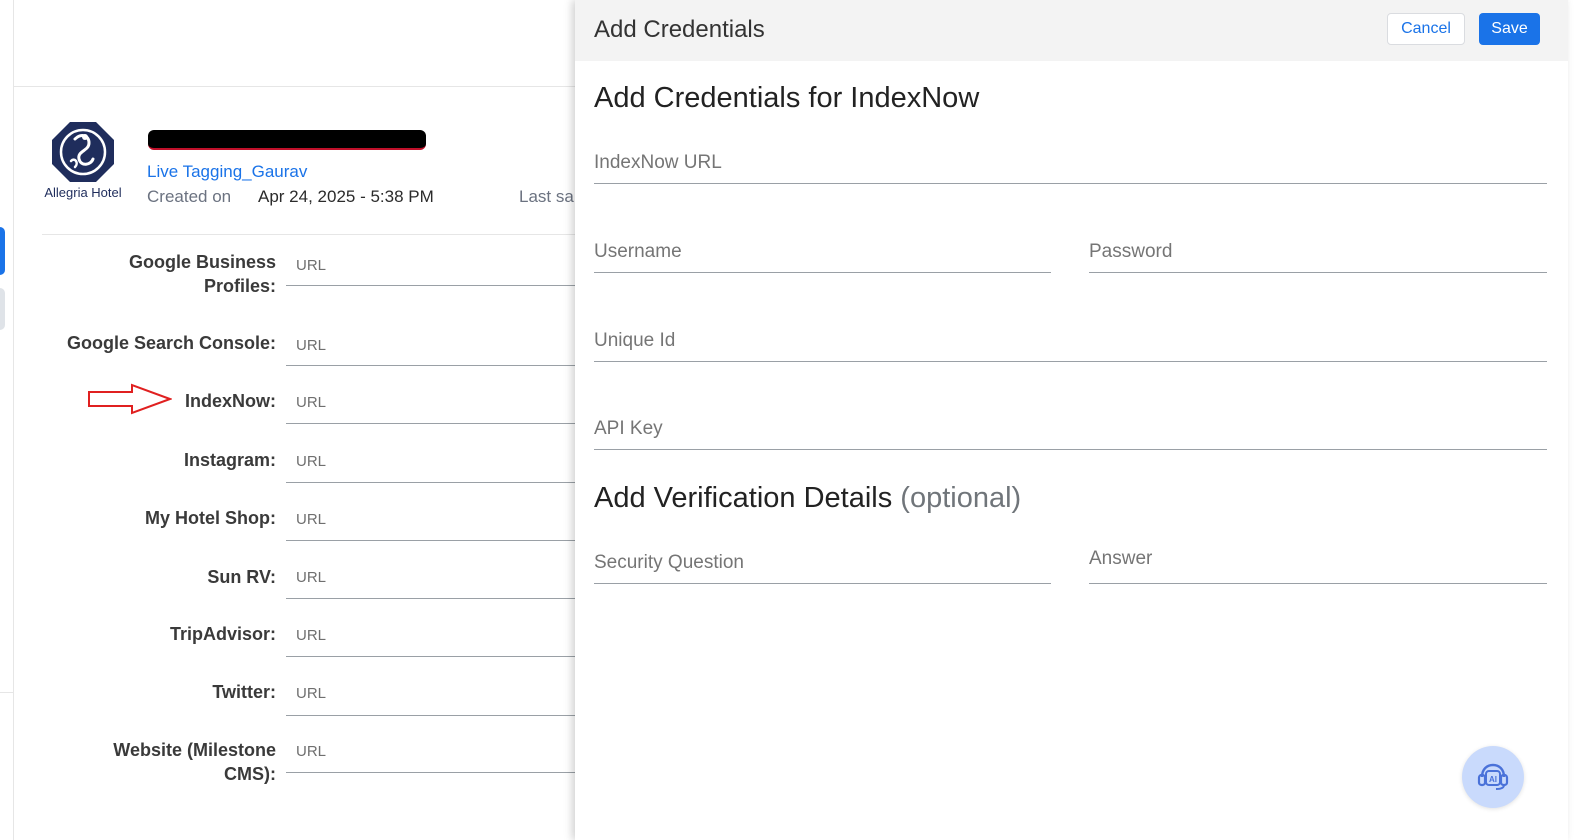 The width and height of the screenshot is (1581, 840). I want to click on field-label-line1: Google Business, so click(202, 262).